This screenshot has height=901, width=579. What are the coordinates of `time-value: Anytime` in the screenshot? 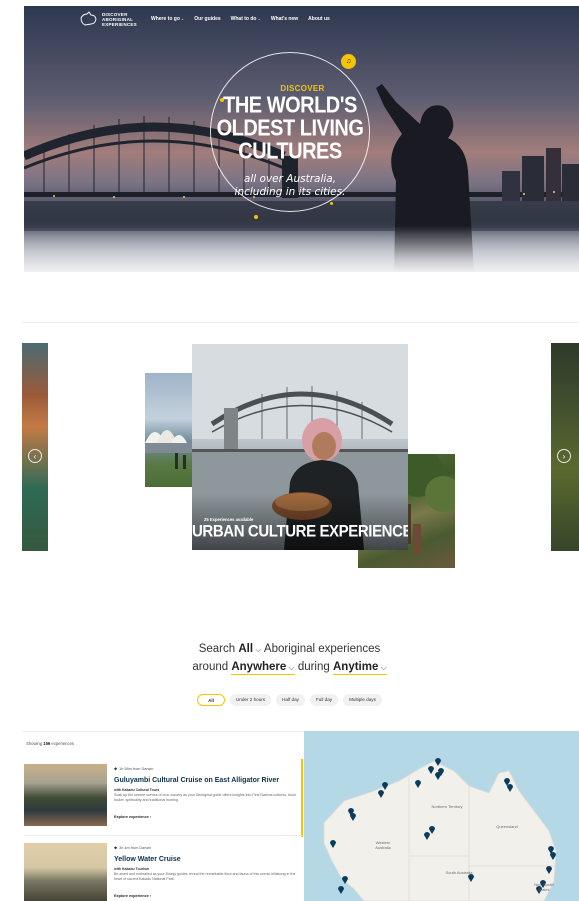 It's located at (355, 667).